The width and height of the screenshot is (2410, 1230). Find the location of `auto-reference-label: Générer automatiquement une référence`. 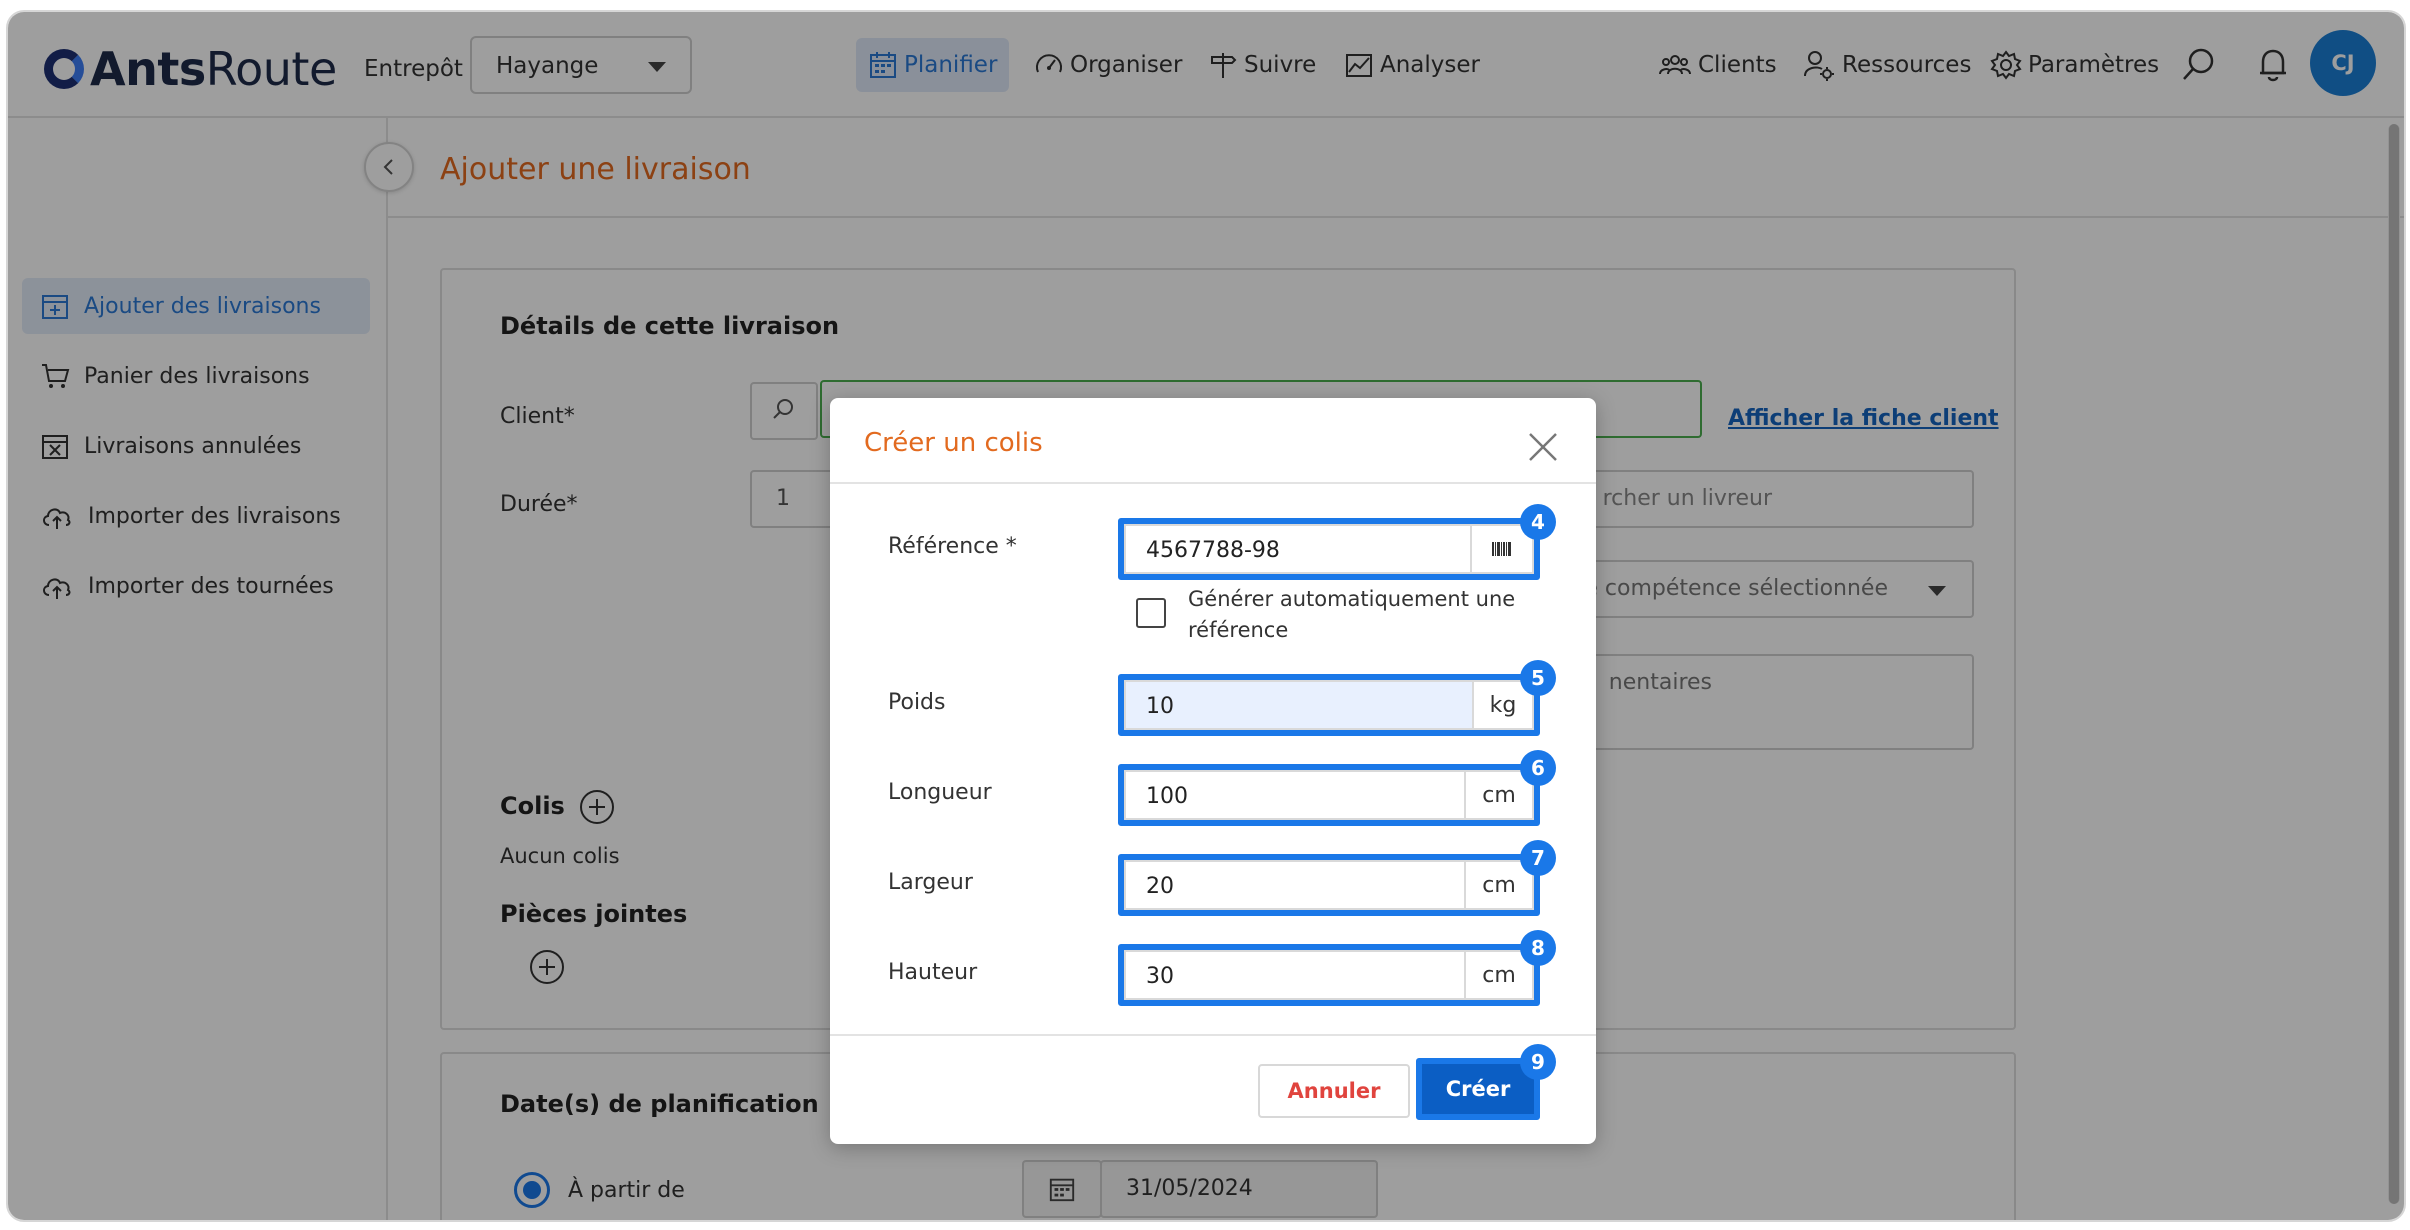

auto-reference-label: Générer automatiquement une référence is located at coordinates (1352, 614).